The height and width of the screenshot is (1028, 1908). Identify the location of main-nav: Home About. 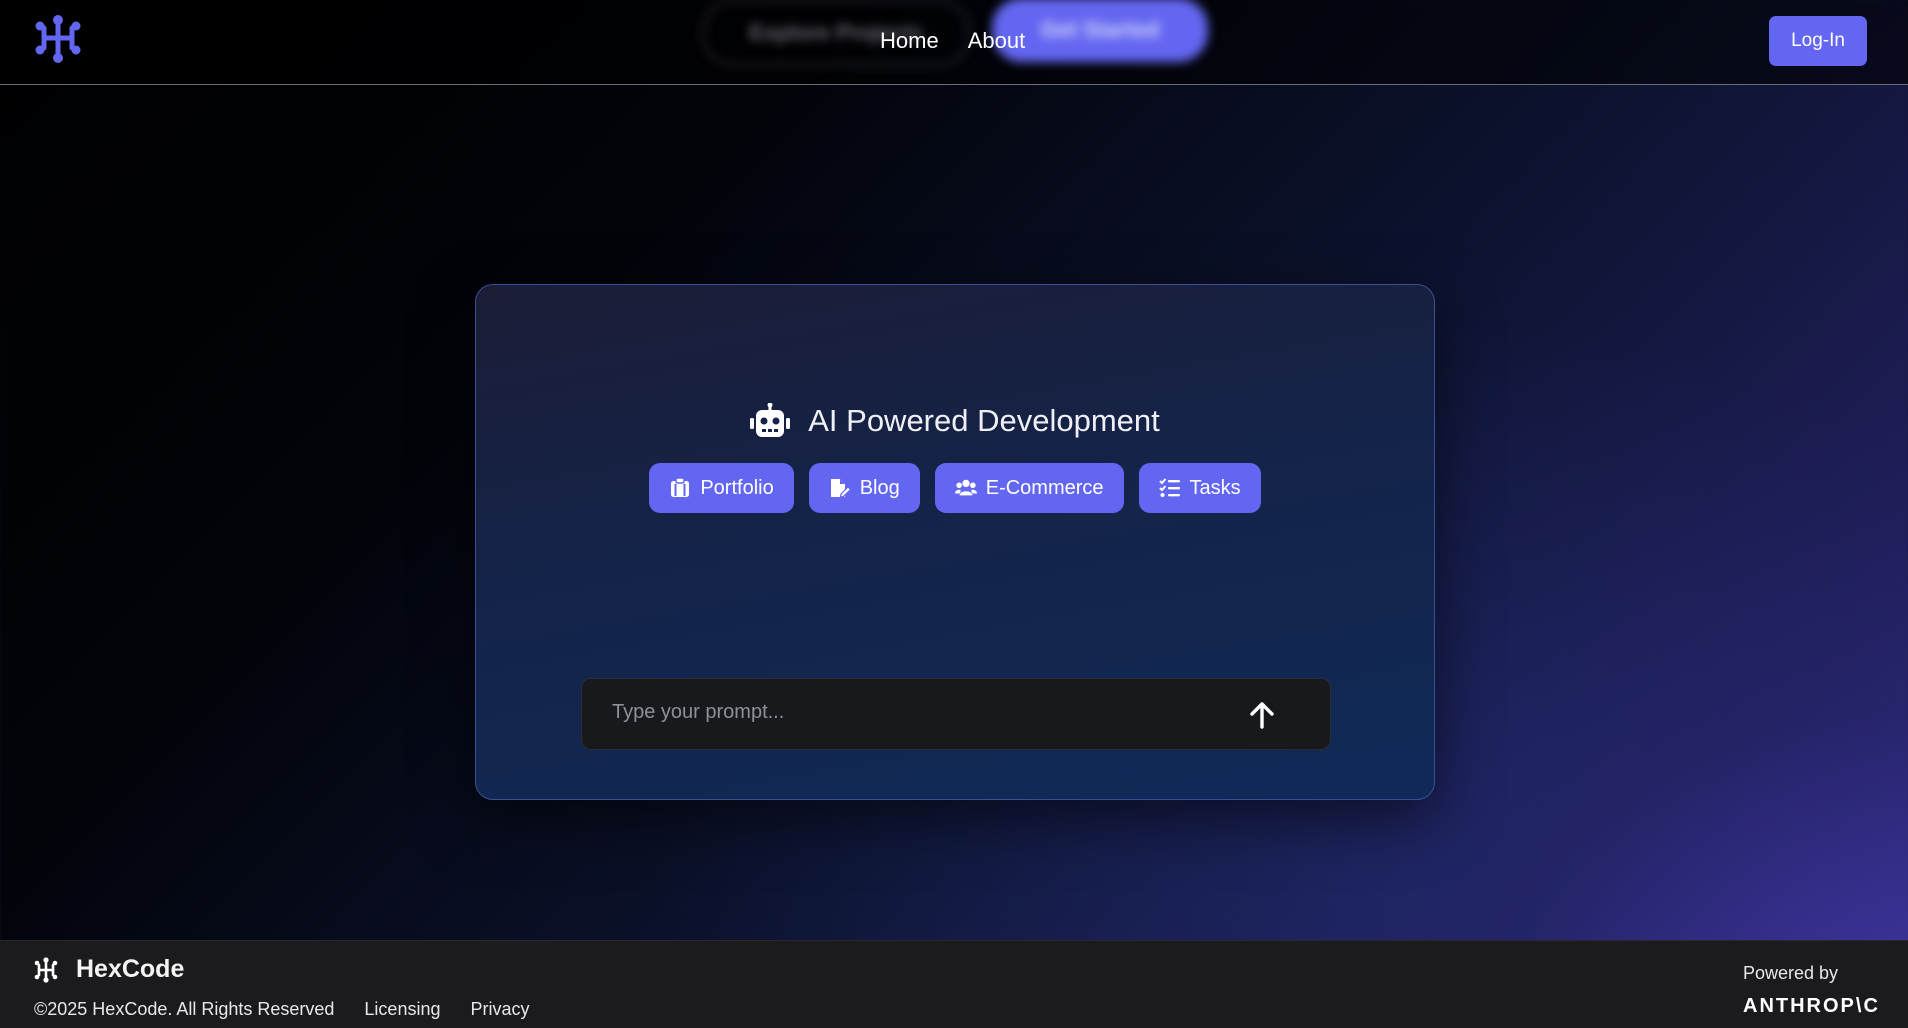
(952, 41).